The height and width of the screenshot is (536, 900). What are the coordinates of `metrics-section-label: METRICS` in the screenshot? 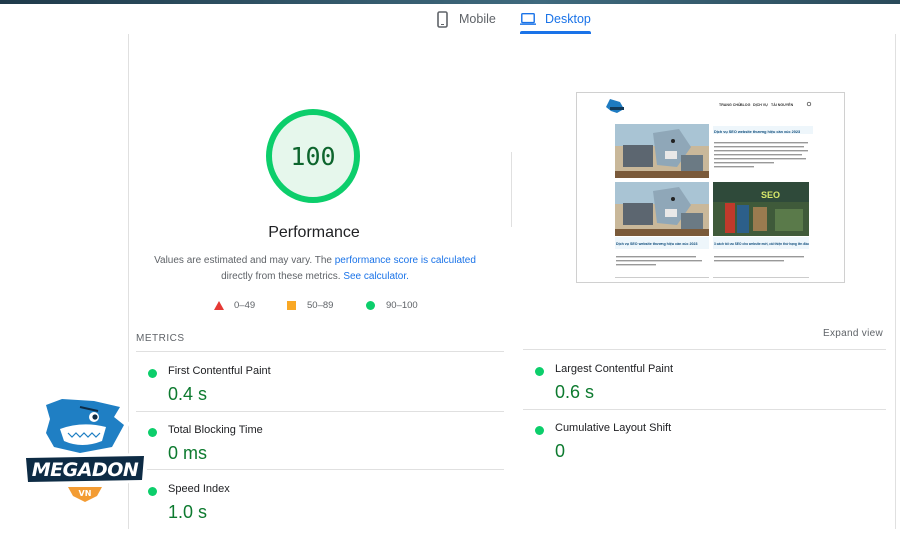 It's located at (160, 338).